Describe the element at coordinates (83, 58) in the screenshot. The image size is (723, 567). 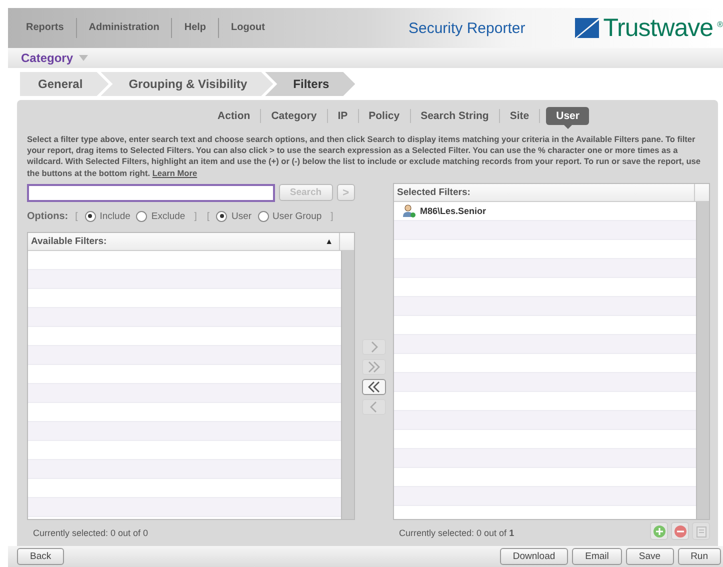
I see `caret-icon` at that location.